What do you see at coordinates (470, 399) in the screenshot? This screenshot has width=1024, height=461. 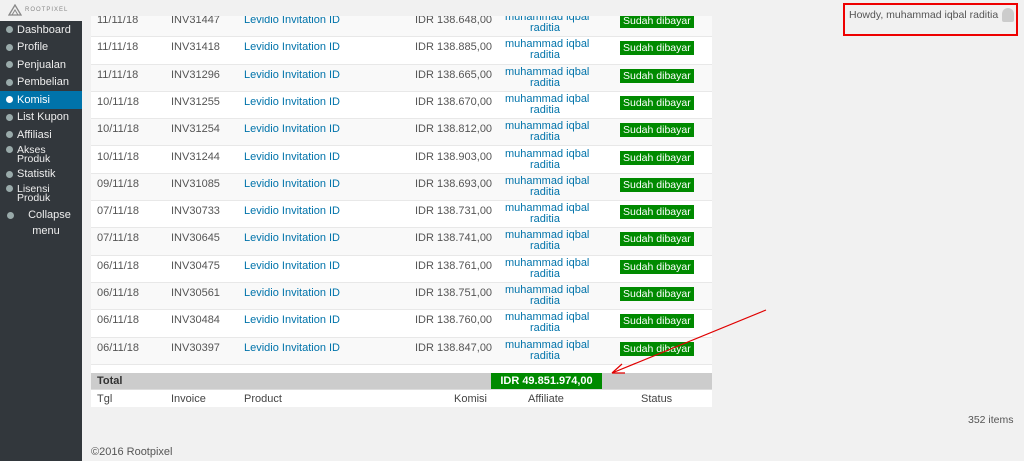 I see `column-header-komisi: Komisi` at bounding box center [470, 399].